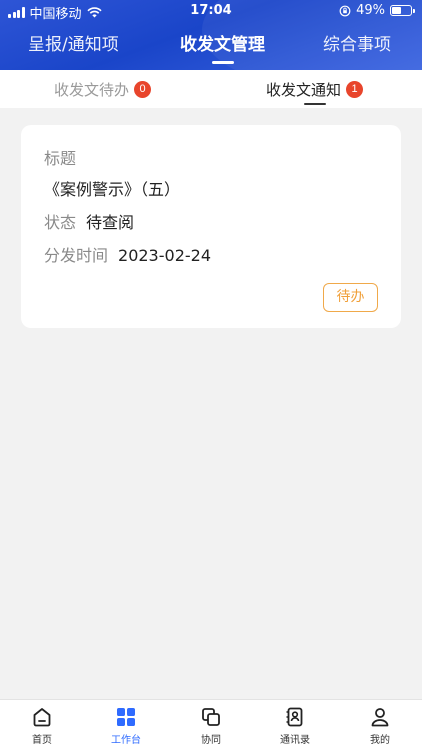  What do you see at coordinates (345, 10) in the screenshot?
I see `orientation-lock-icon` at bounding box center [345, 10].